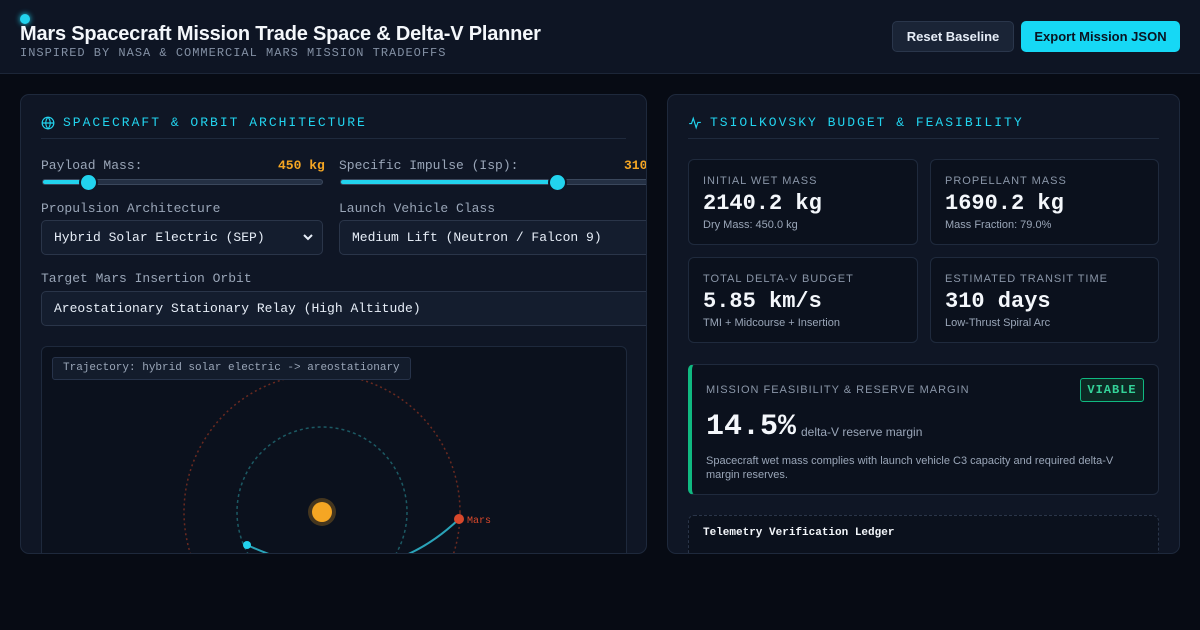 The image size is (1200, 630). Describe the element at coordinates (762, 203) in the screenshot. I see `card-value: 2140.2 kg` at that location.